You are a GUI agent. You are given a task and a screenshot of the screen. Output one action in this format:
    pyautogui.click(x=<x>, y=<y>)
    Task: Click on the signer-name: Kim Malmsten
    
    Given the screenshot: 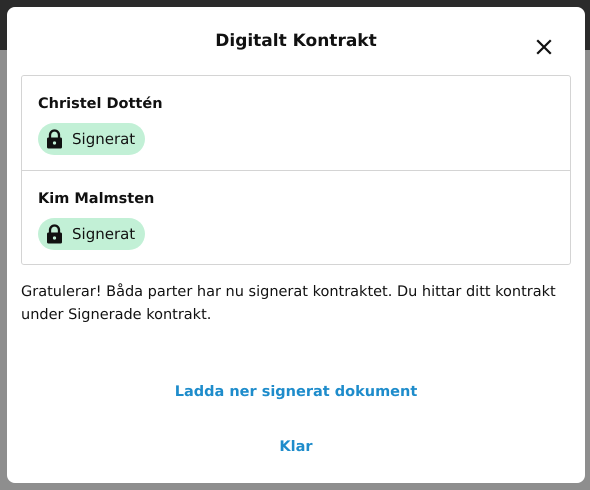 What is the action you would take?
    pyautogui.click(x=97, y=199)
    